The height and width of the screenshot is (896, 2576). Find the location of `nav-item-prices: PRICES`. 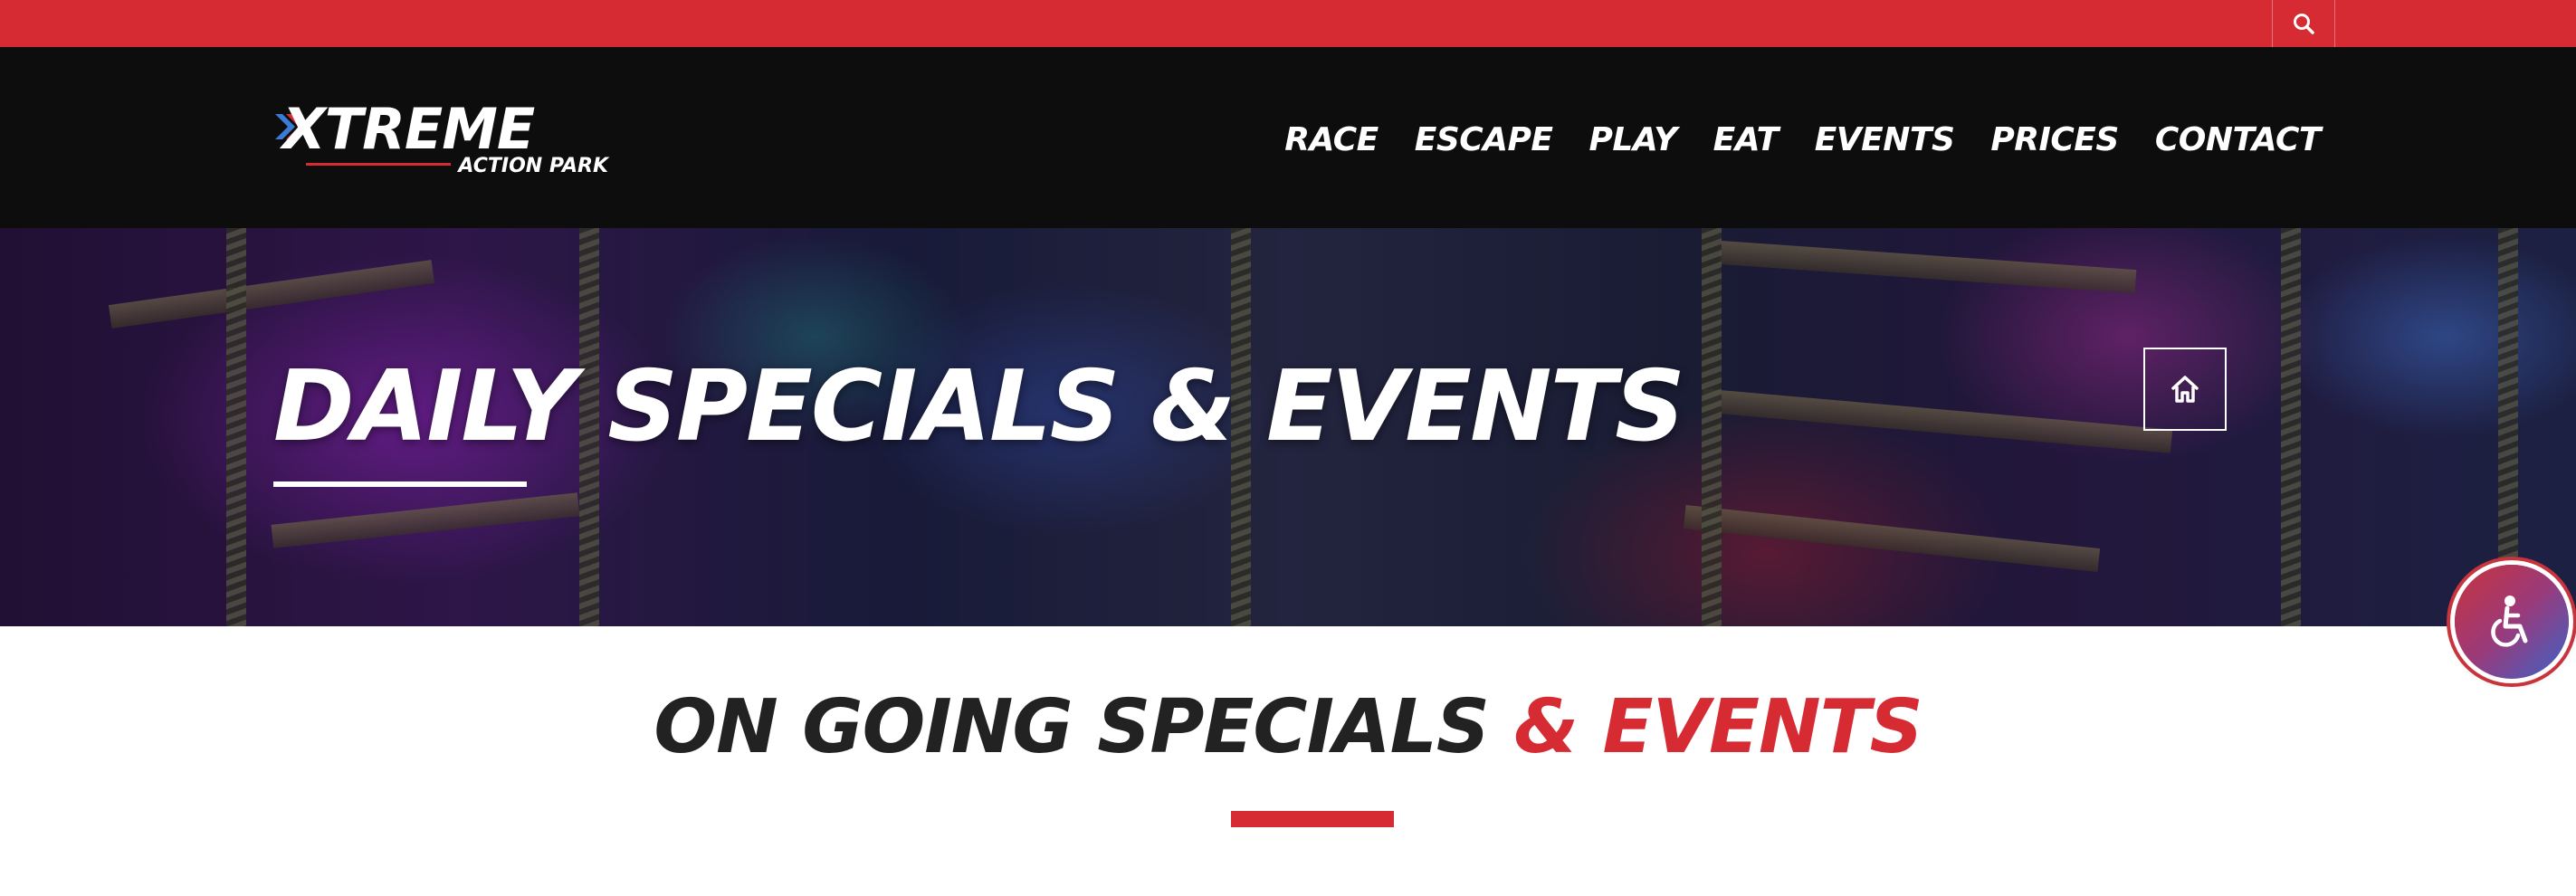

nav-item-prices: PRICES is located at coordinates (2054, 139).